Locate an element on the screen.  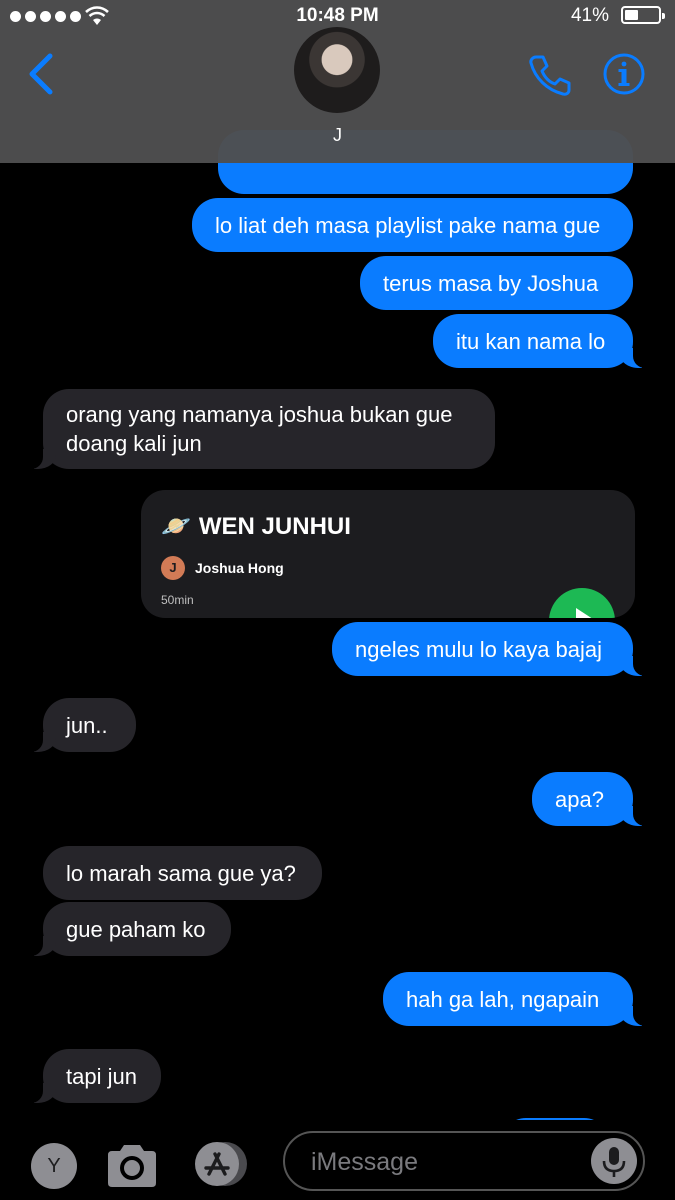
message-bubble-outgoing: apa? is located at coordinates (592, 799).